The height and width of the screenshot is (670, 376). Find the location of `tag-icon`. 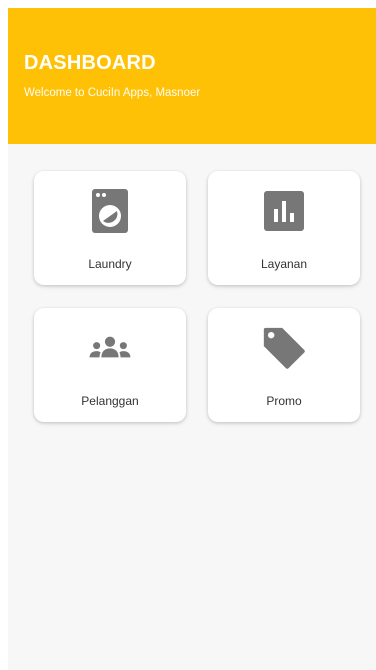

tag-icon is located at coordinates (284, 348).